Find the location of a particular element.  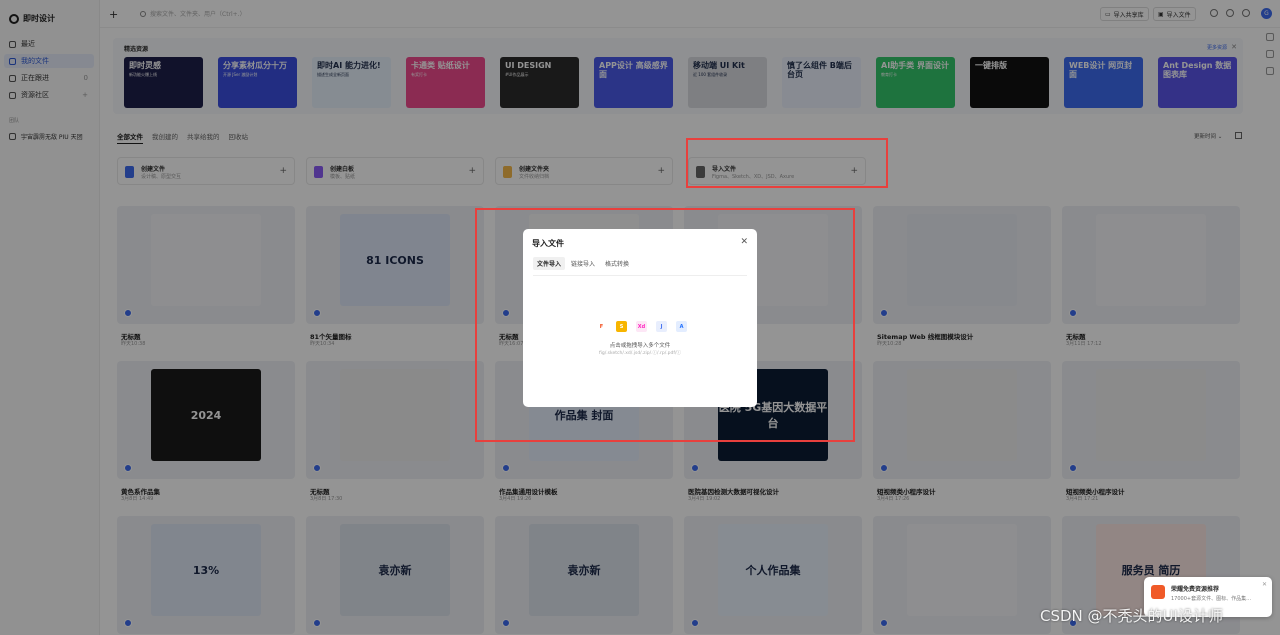

divider is located at coordinates (640, 275).